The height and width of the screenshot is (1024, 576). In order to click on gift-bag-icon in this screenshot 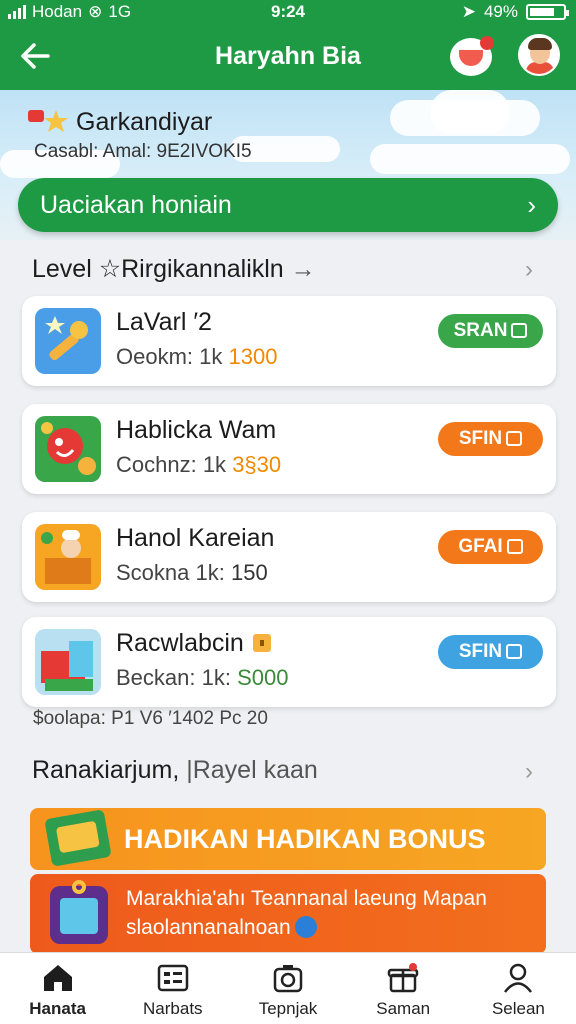, I will do `click(79, 912)`.